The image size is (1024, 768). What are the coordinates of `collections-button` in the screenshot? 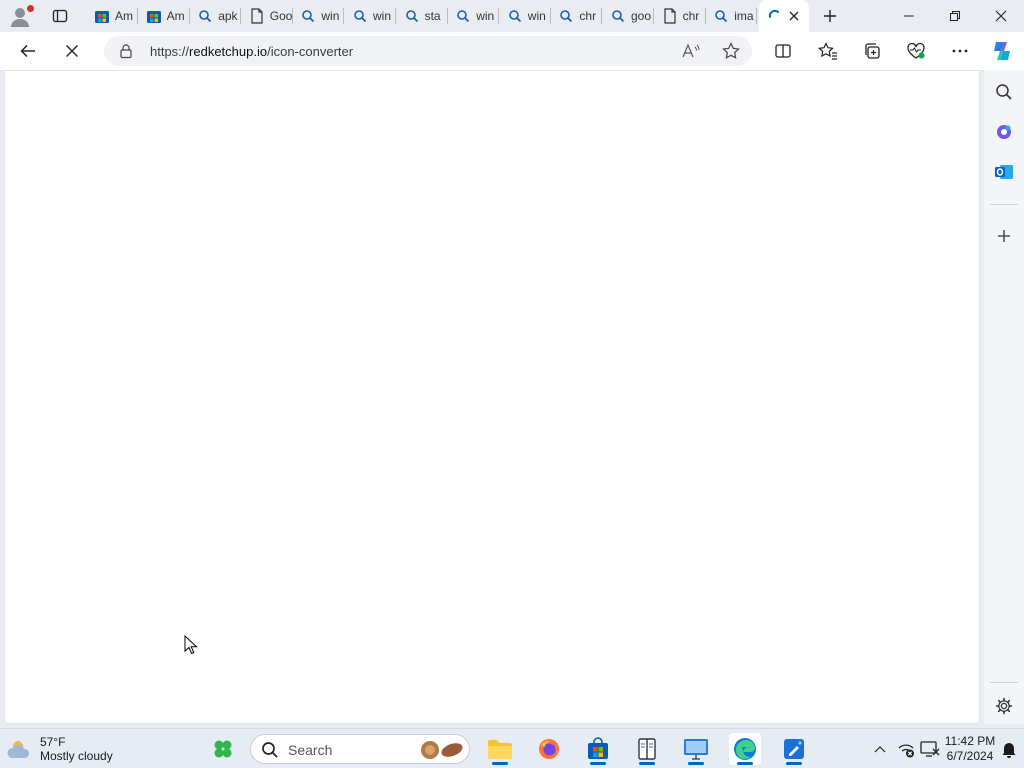 It's located at (872, 51).